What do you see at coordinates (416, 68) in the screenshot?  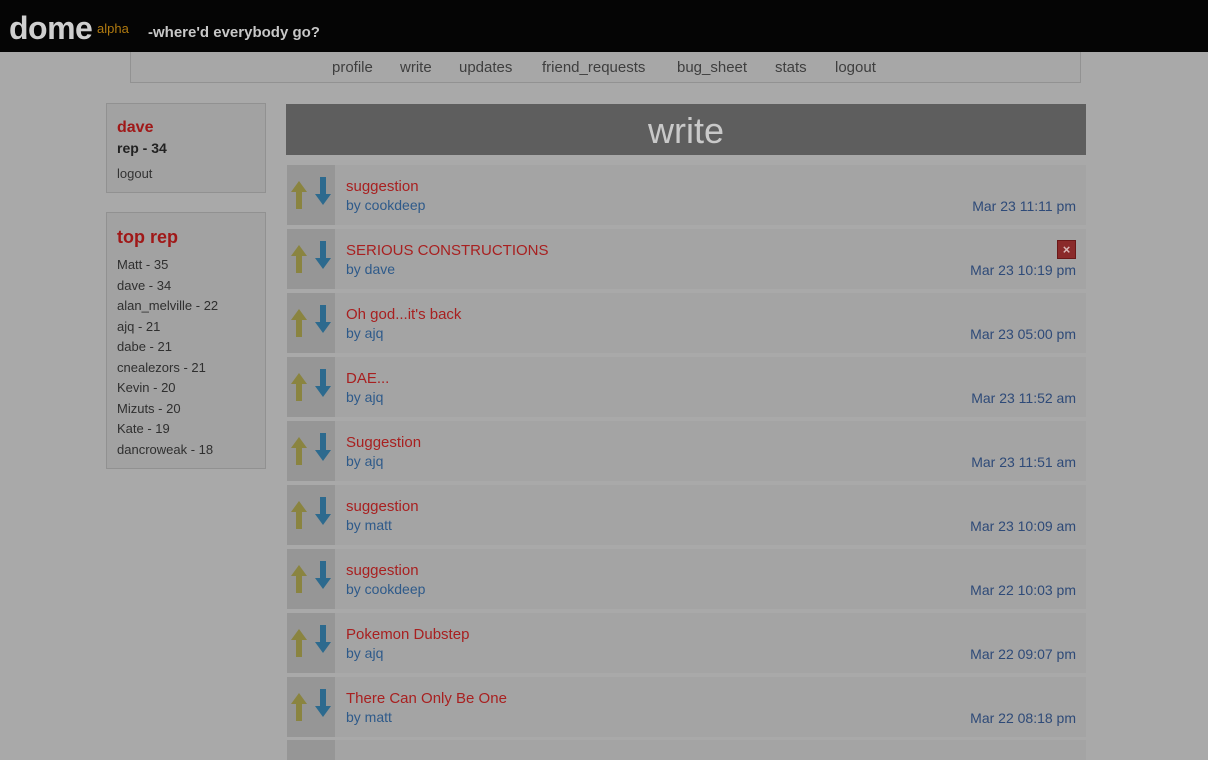 I see `nav-write: write` at bounding box center [416, 68].